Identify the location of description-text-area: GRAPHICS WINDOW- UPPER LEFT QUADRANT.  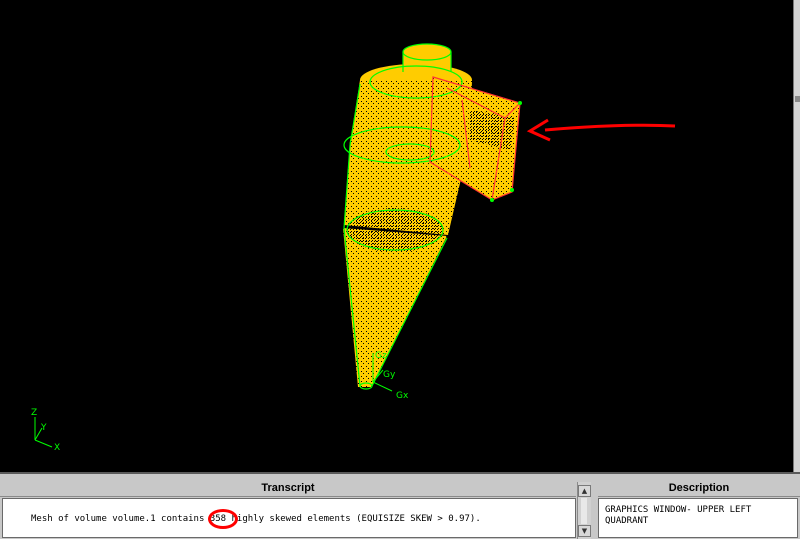
(698, 518).